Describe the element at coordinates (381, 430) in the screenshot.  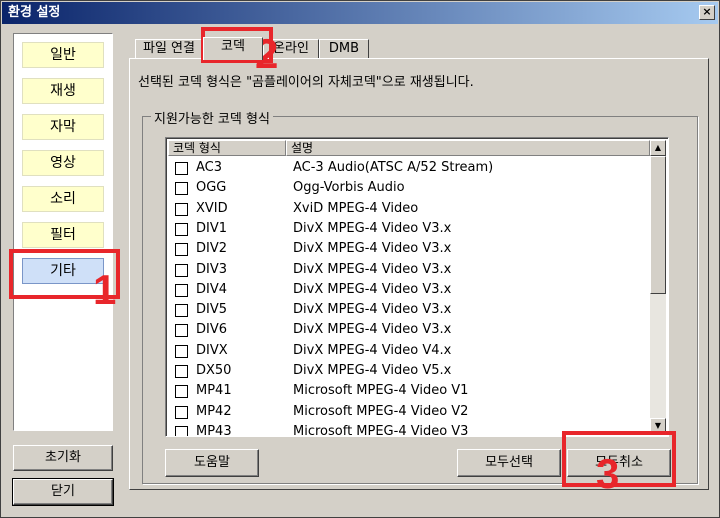
I see `codec-description-cell: Microsoft MPEG-4 Video V3` at that location.